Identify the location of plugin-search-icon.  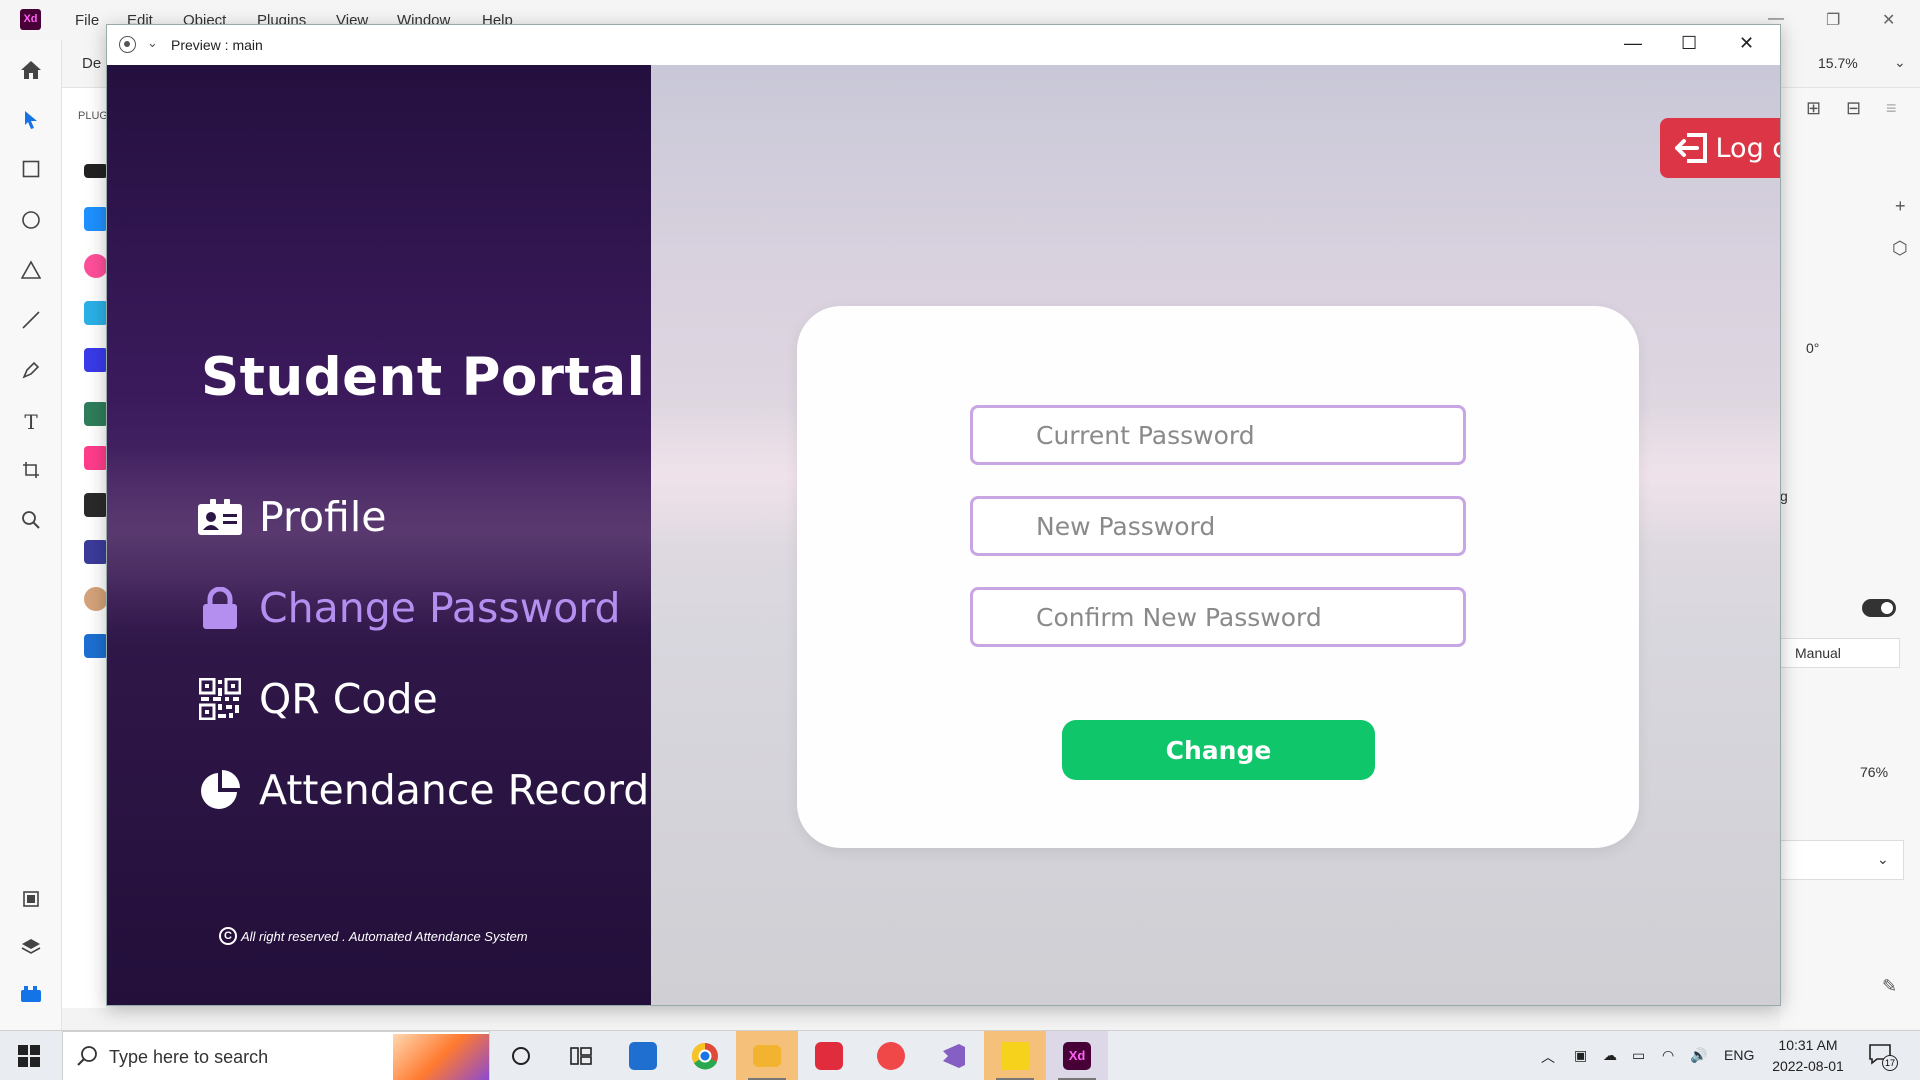
(96, 313).